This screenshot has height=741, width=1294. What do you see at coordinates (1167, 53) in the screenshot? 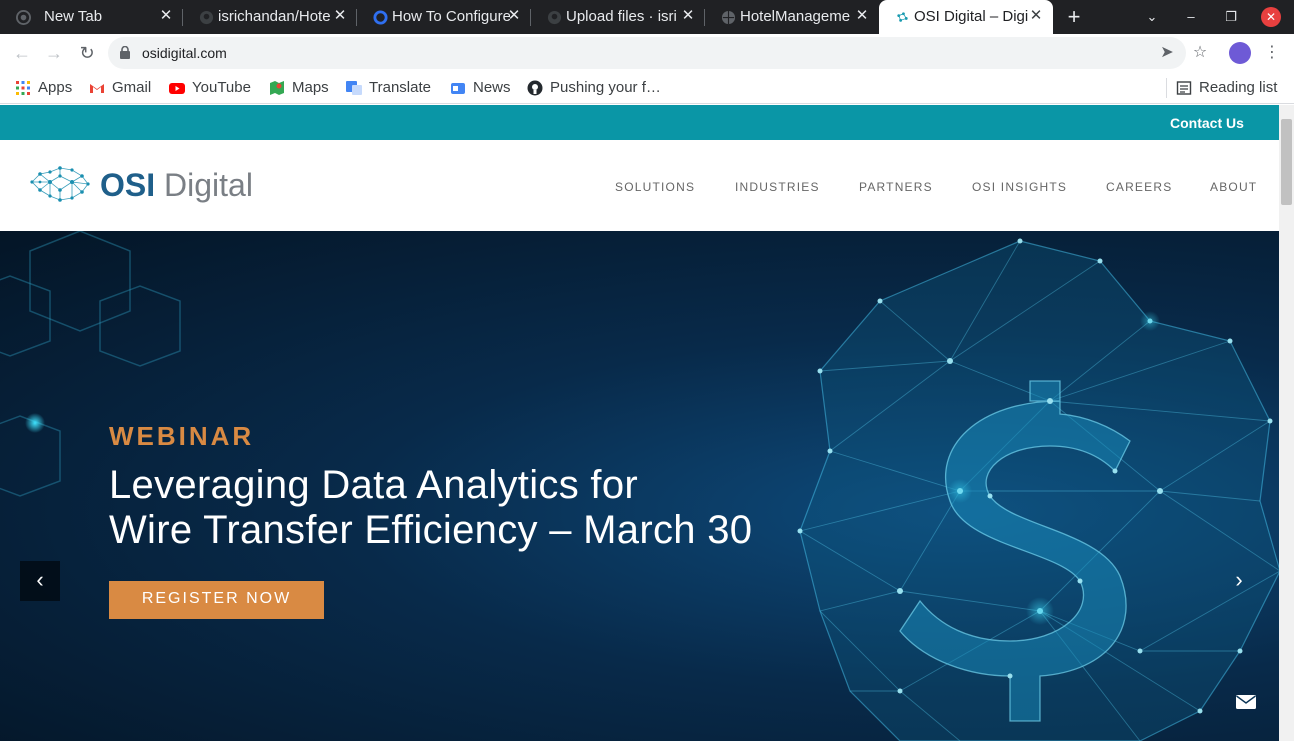
I see `send-tab-icon: ➤` at bounding box center [1167, 53].